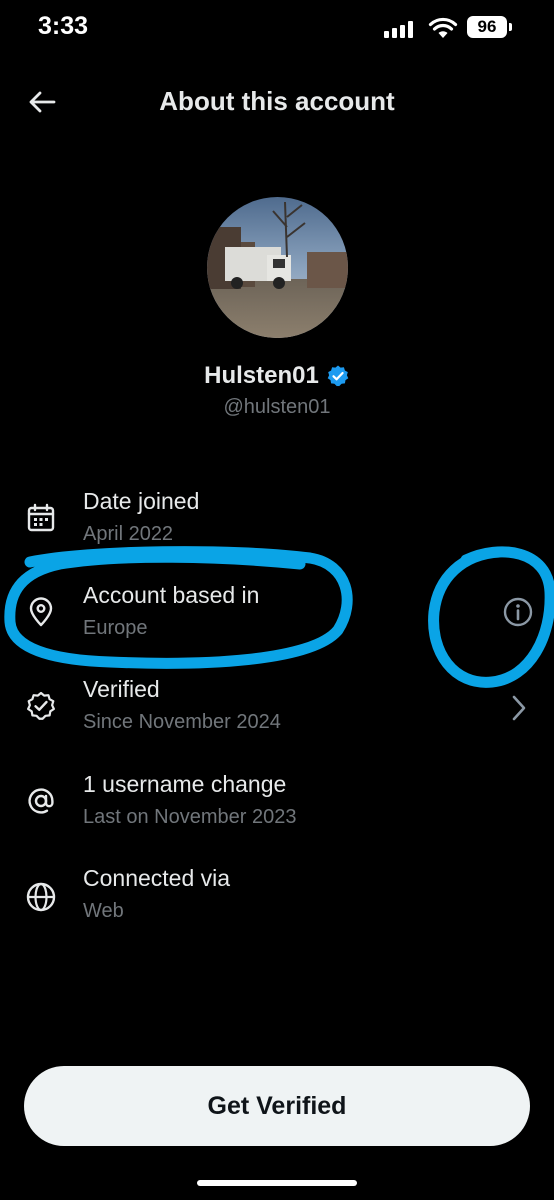 This screenshot has height=1200, width=554. I want to click on info-row-account-based-in: Account based in Europe, so click(277, 622).